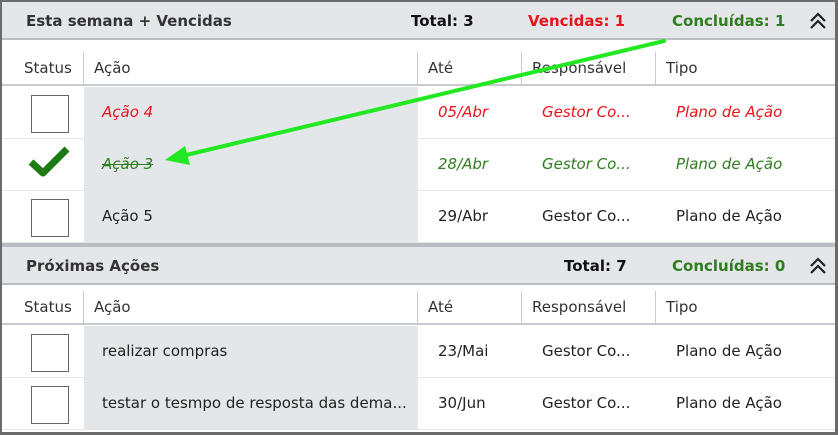 Image resolution: width=838 pixels, height=435 pixels. I want to click on ate-text: 23/Mai, so click(463, 351).